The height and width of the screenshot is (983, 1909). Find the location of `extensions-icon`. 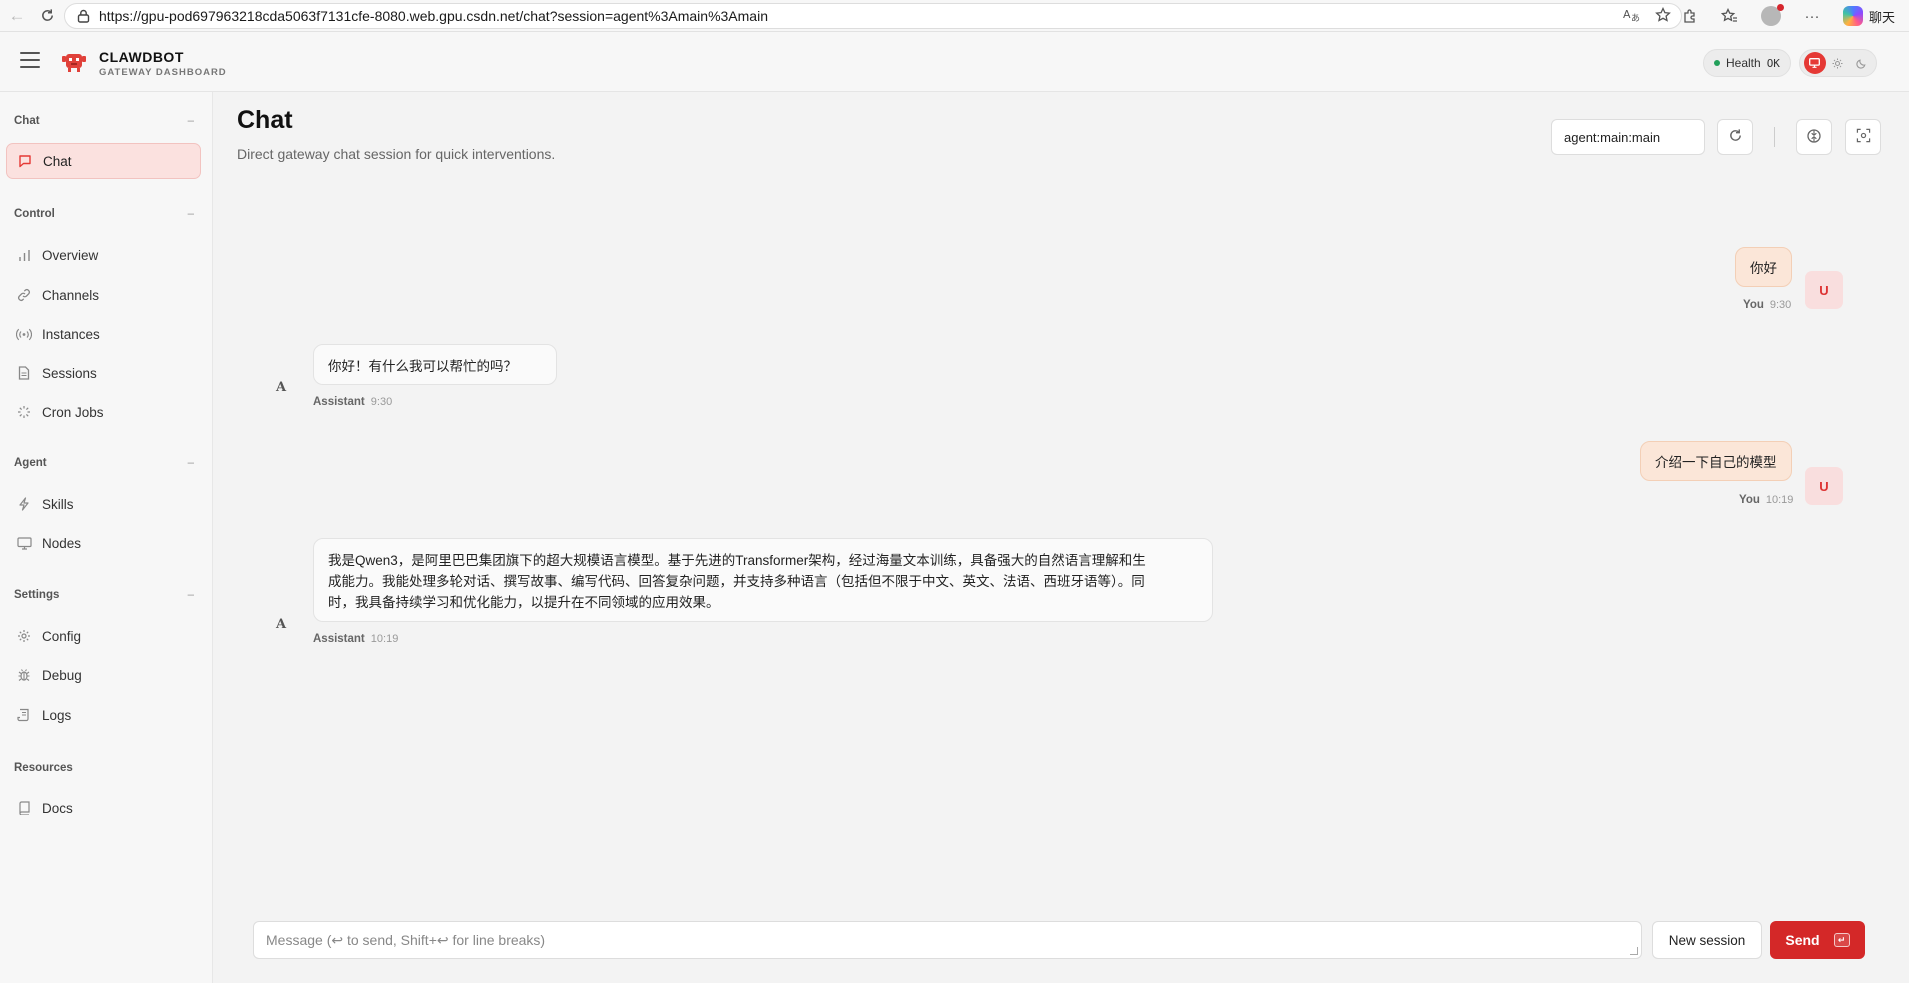

extensions-icon is located at coordinates (1690, 16).